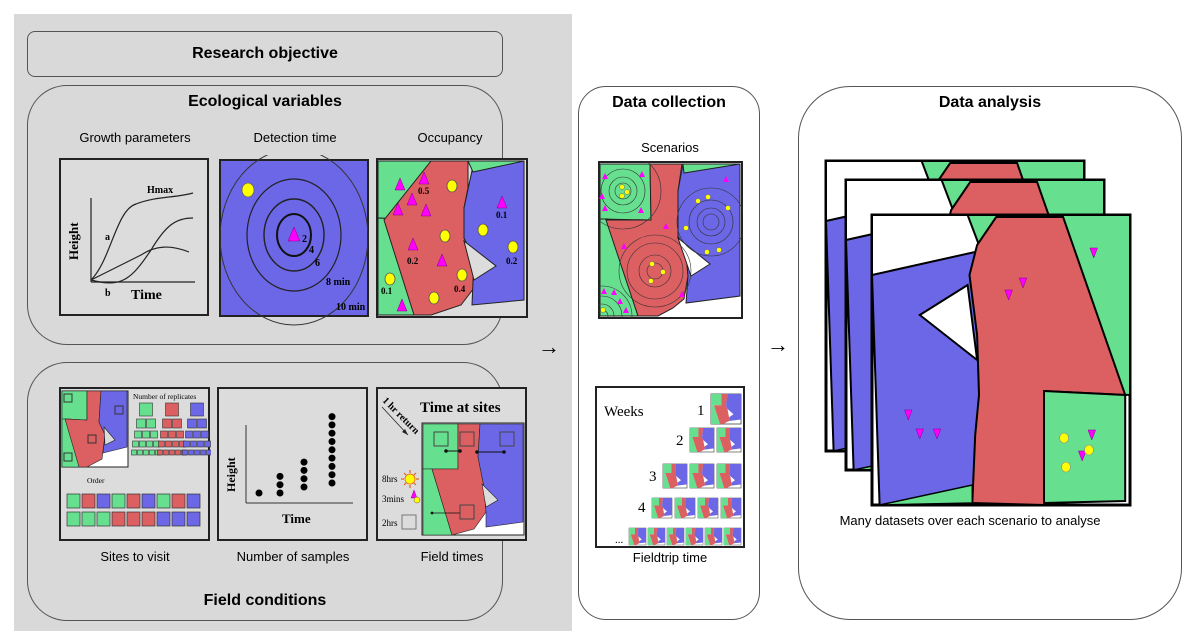  I want to click on sites-mini-map, so click(95, 429).